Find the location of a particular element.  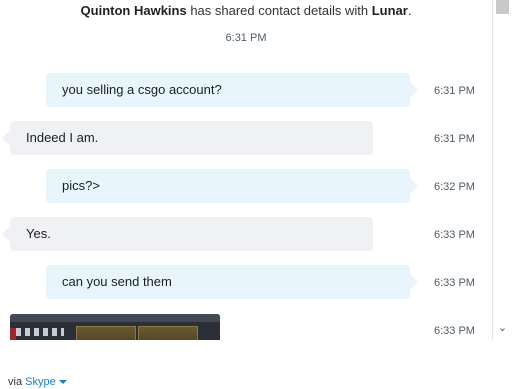

message-bubble-incoming: Indeed I am. is located at coordinates (187, 138).